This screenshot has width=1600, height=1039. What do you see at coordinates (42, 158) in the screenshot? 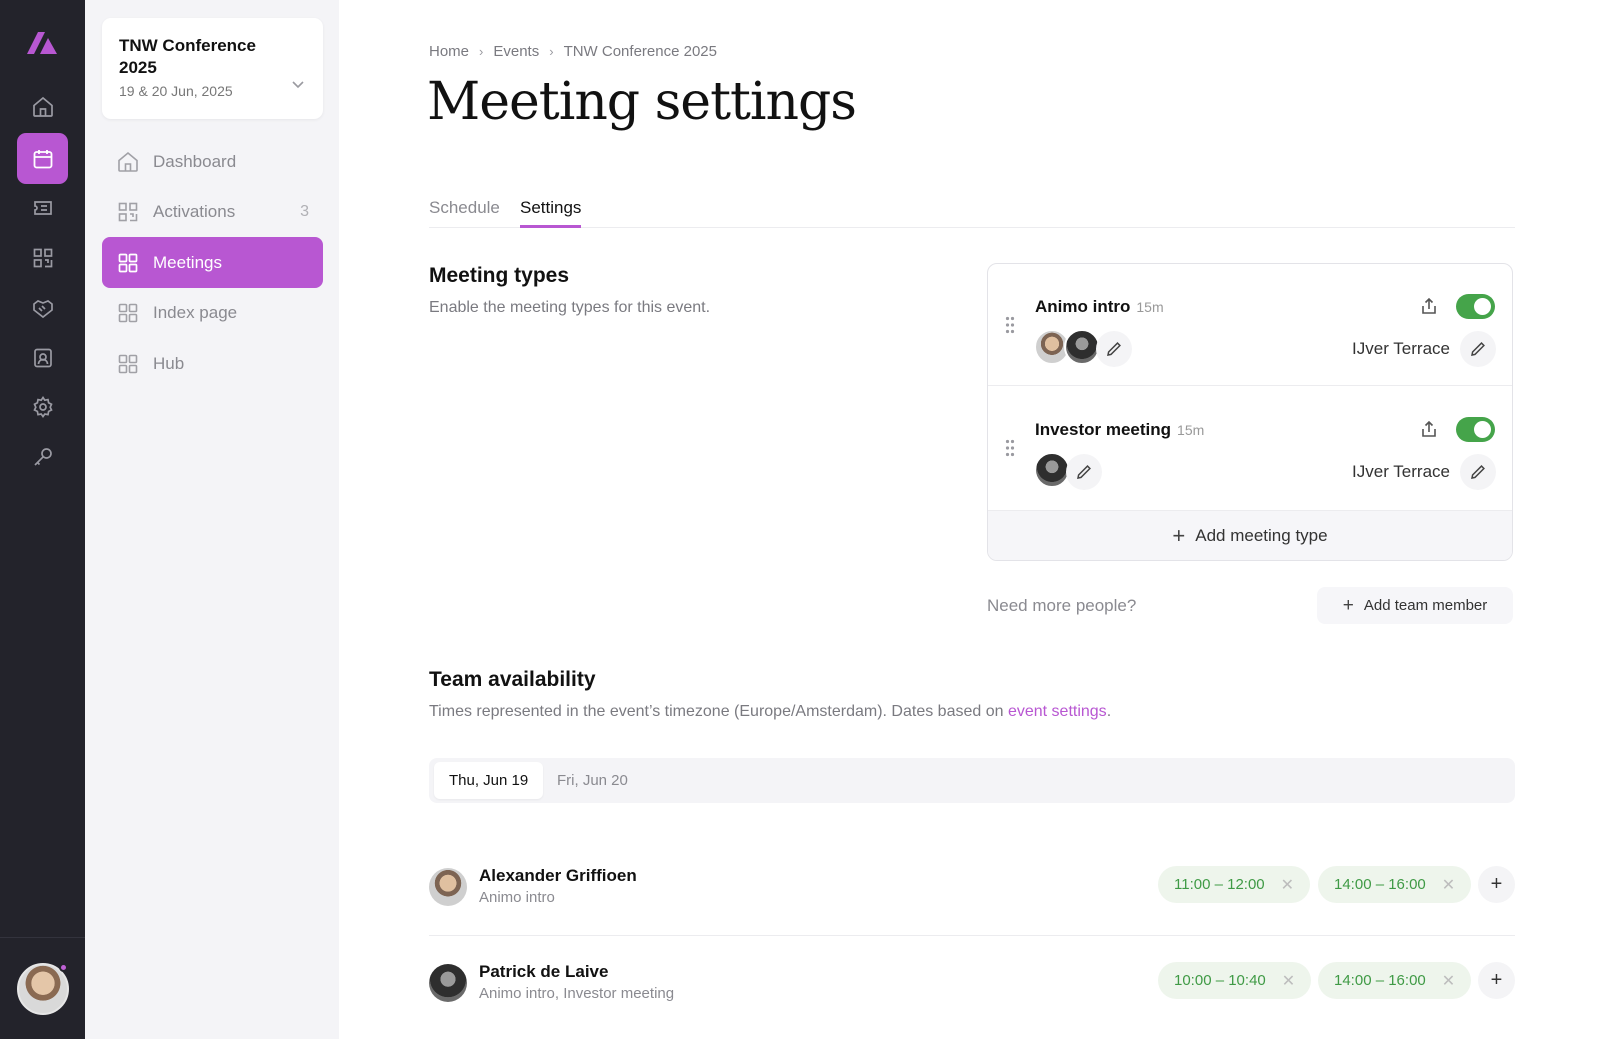
I see `rail-calendar-button` at bounding box center [42, 158].